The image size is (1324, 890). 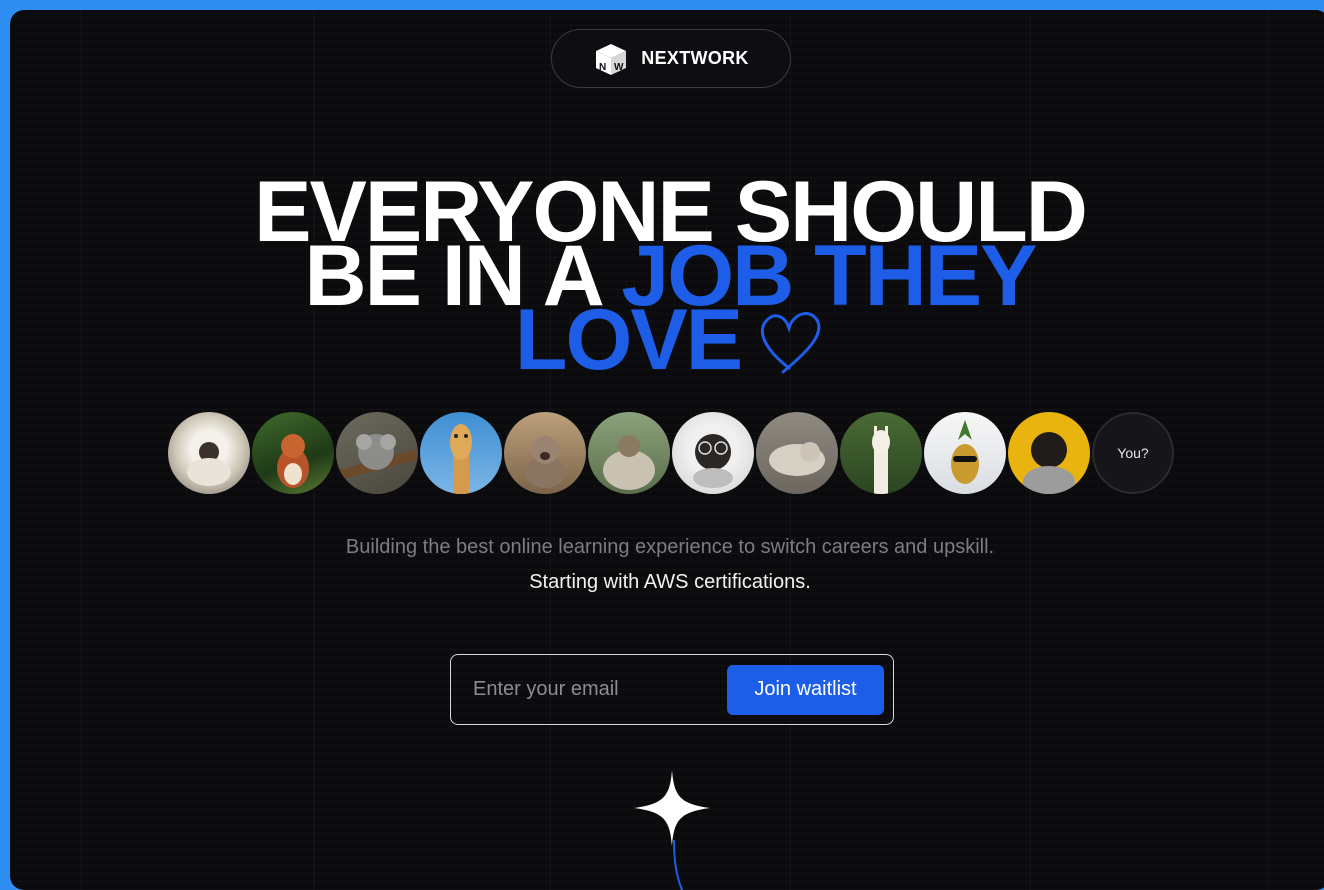 What do you see at coordinates (598, 689) in the screenshot?
I see `email-input` at bounding box center [598, 689].